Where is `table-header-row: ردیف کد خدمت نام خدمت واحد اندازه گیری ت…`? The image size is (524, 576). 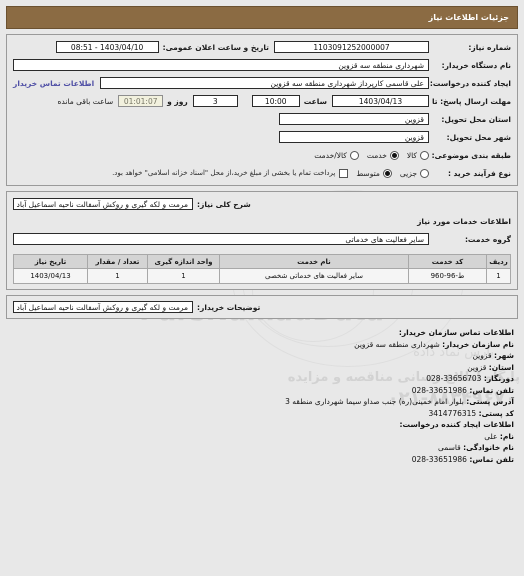 table-header-row: ردیف کد خدمت نام خدمت واحد اندازه گیری ت… is located at coordinates (262, 261).